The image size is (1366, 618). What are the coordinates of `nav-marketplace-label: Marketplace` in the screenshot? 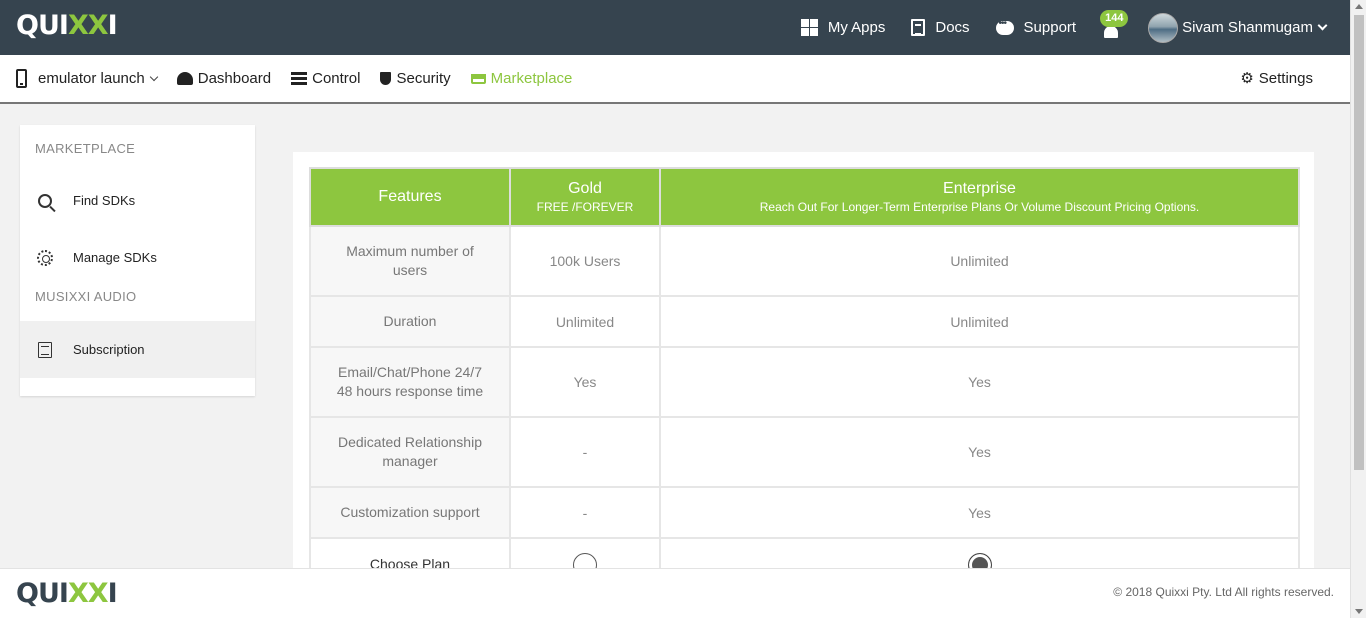 It's located at (531, 78).